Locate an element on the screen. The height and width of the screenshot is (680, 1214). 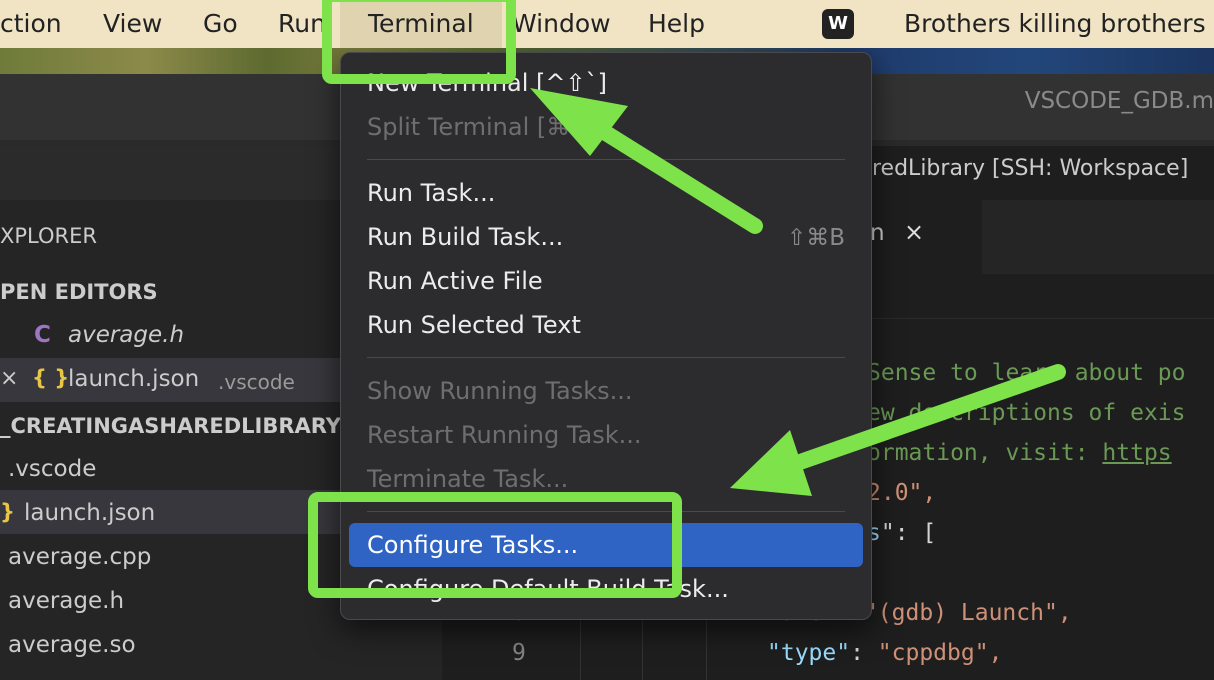
code-link: https is located at coordinates (1136, 453).